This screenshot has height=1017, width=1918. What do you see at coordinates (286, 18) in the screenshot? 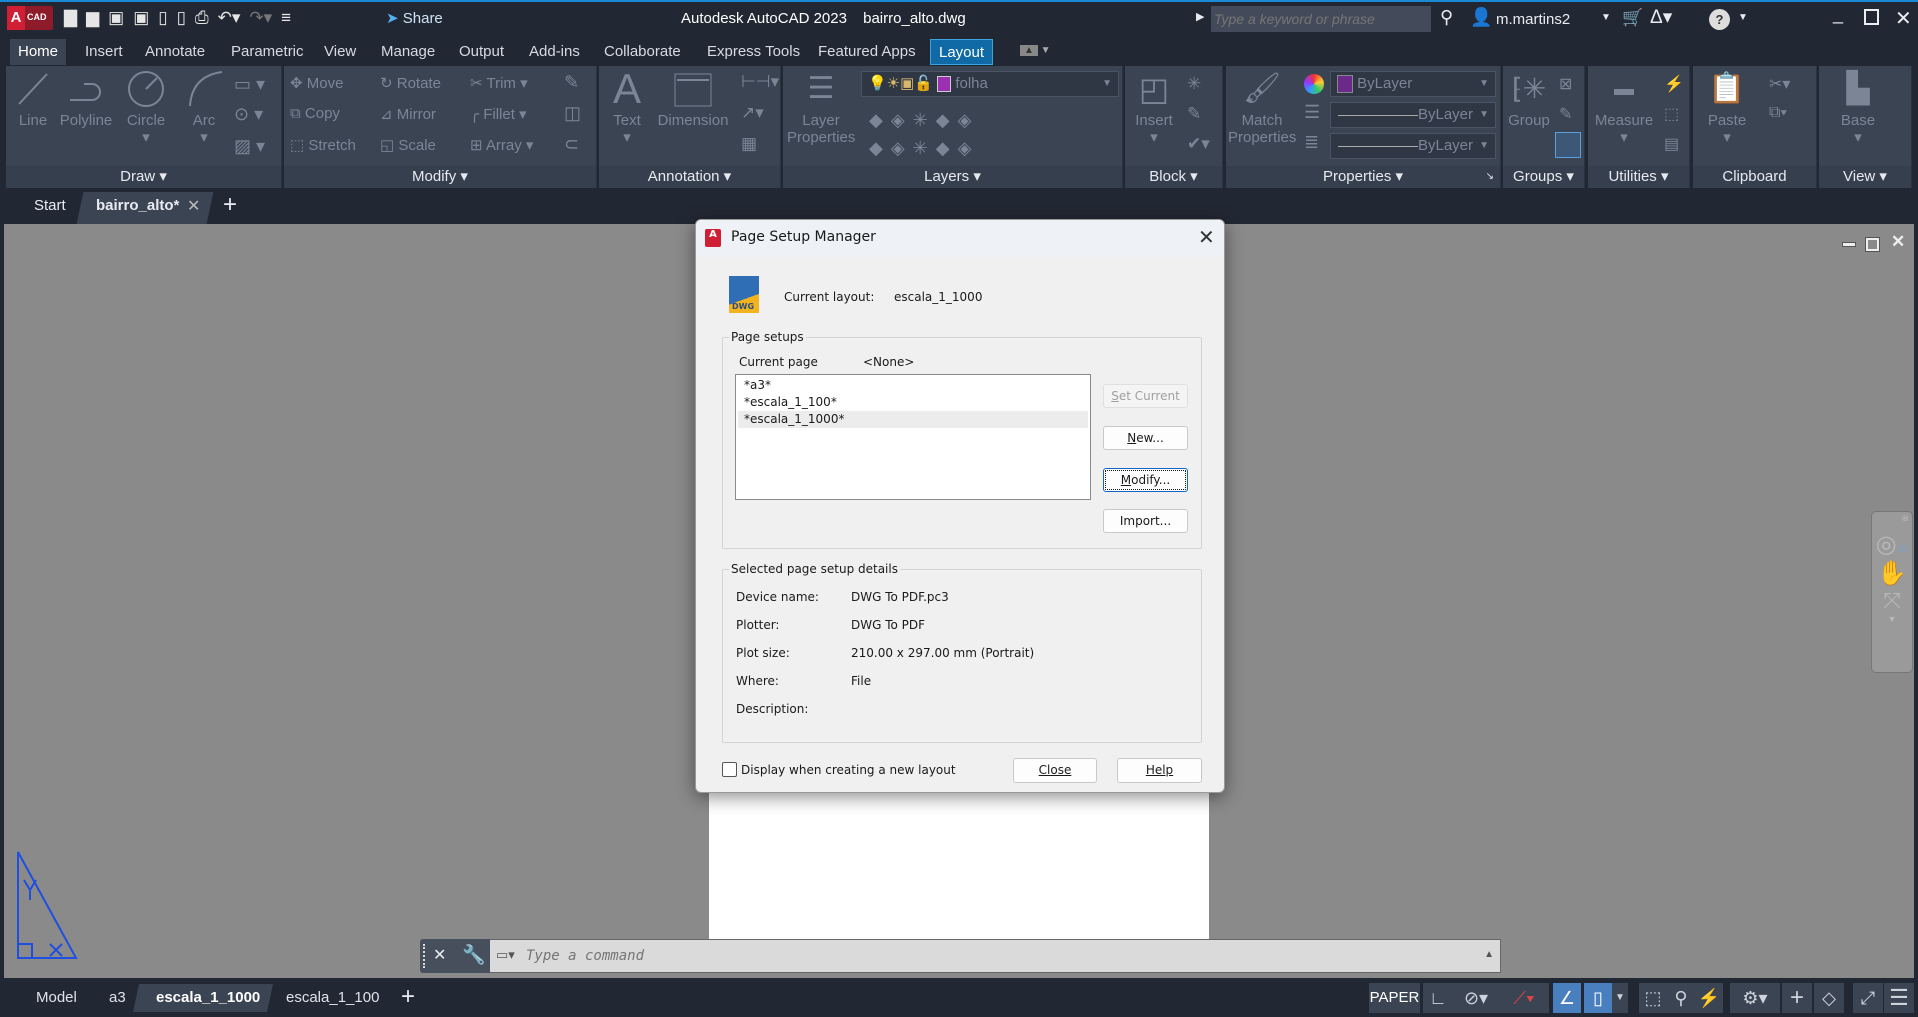
I see `customize-qat-icon: ≡` at bounding box center [286, 18].